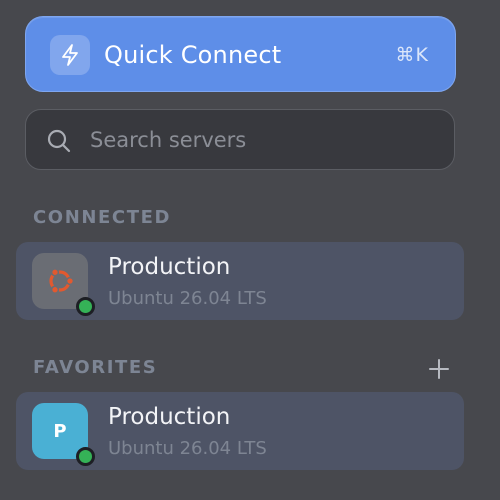 Image resolution: width=500 pixels, height=500 pixels. What do you see at coordinates (412, 55) in the screenshot?
I see `quick-connect-shortcut: ⌘K` at bounding box center [412, 55].